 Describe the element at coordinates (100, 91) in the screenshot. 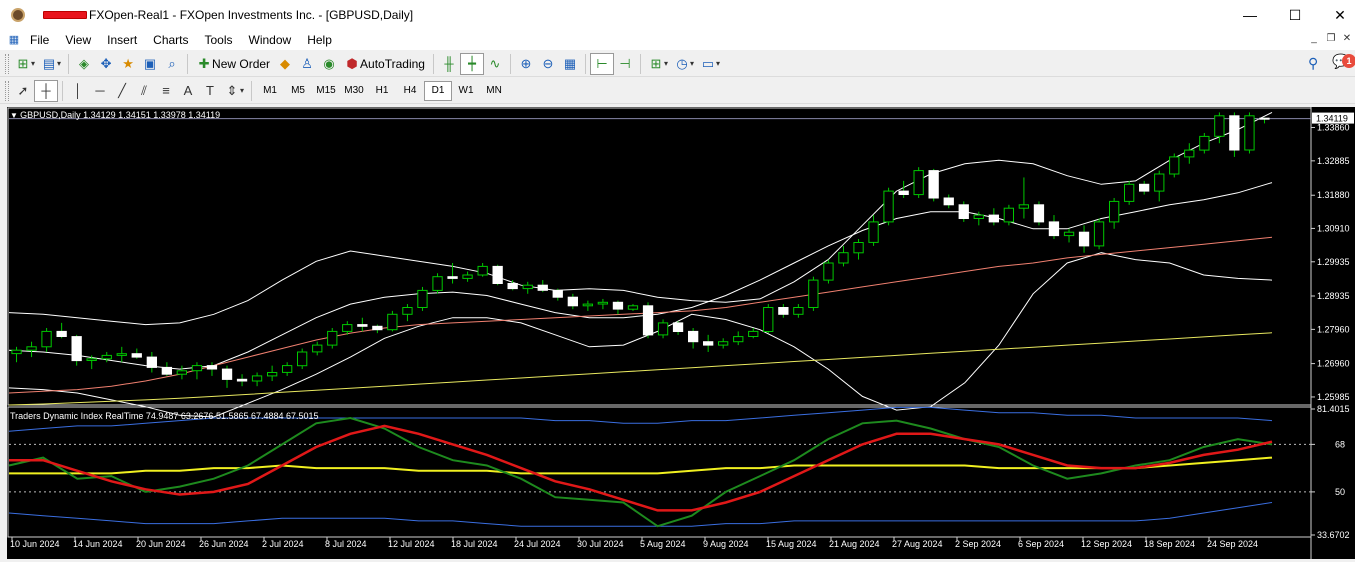

I see `horizontal-line-tool: ─` at that location.